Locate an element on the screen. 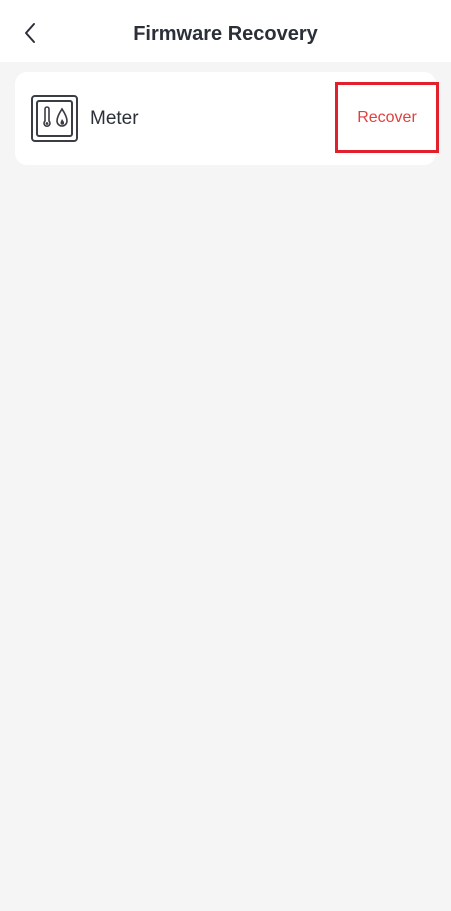 The height and width of the screenshot is (911, 451). recover-button: Recover is located at coordinates (387, 117).